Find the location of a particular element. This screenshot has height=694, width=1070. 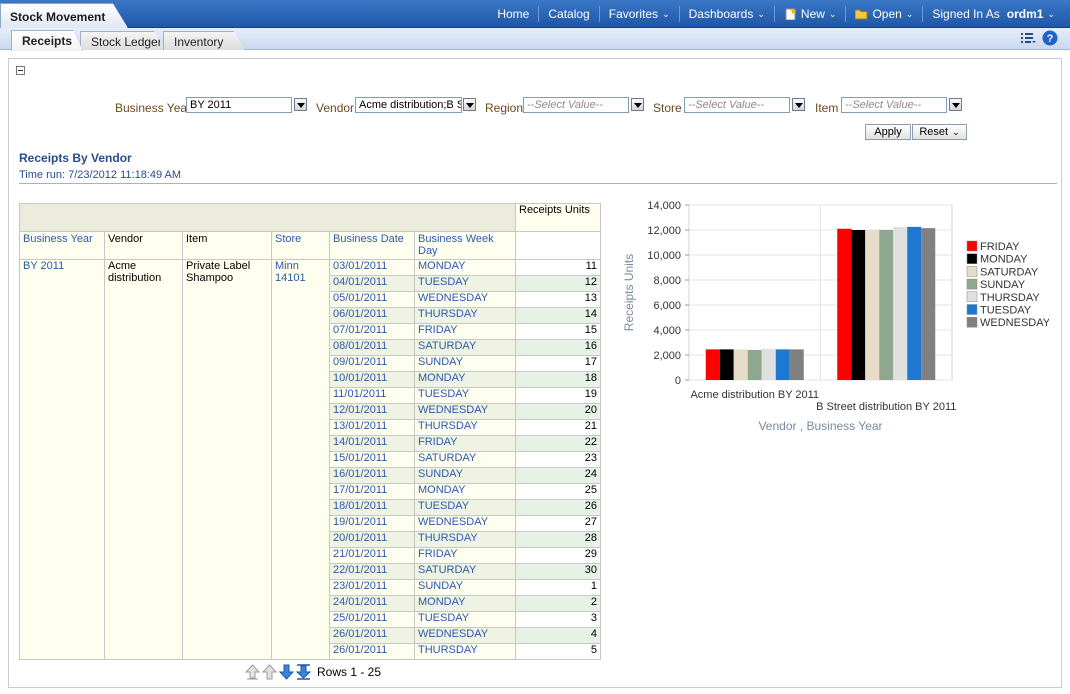

group-store-cell: Minn 14101 is located at coordinates (300, 459).